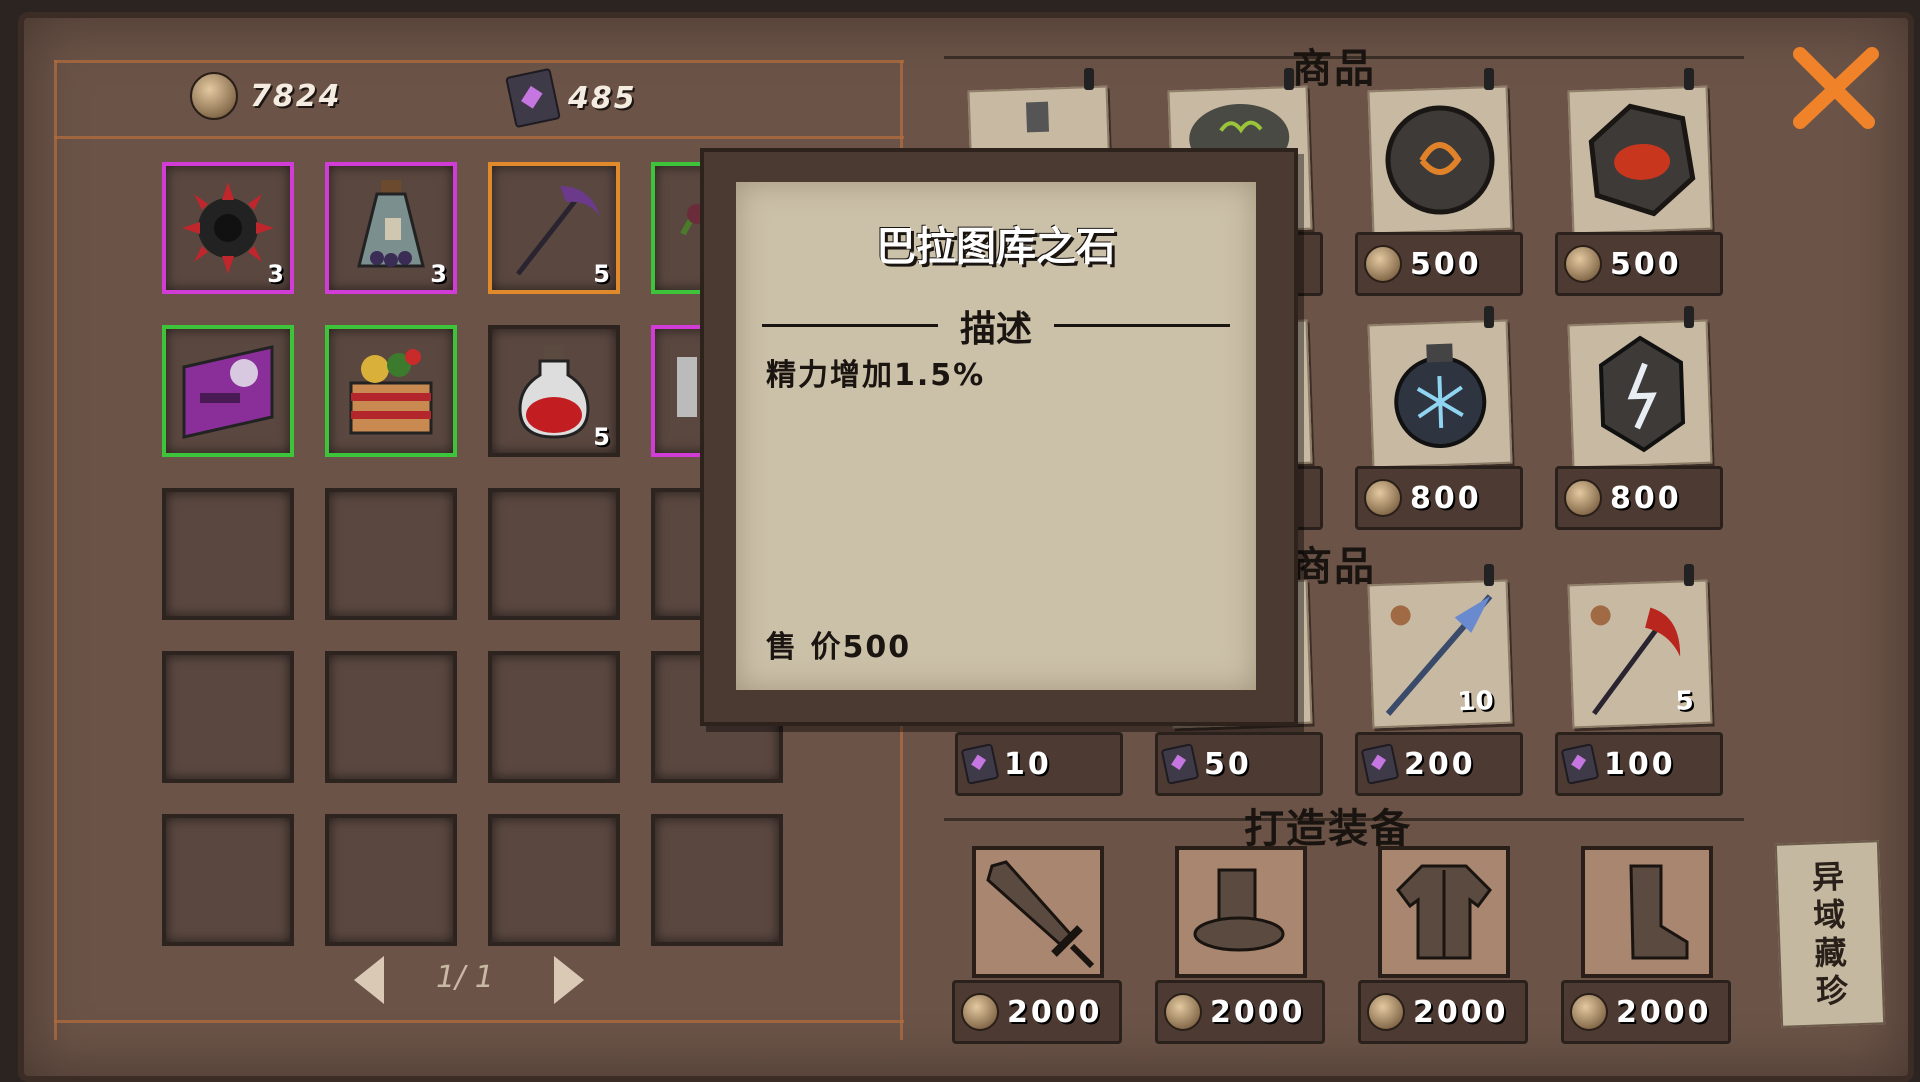 The width and height of the screenshot is (1920, 1082). I want to click on gem-amount: 485, so click(602, 98).